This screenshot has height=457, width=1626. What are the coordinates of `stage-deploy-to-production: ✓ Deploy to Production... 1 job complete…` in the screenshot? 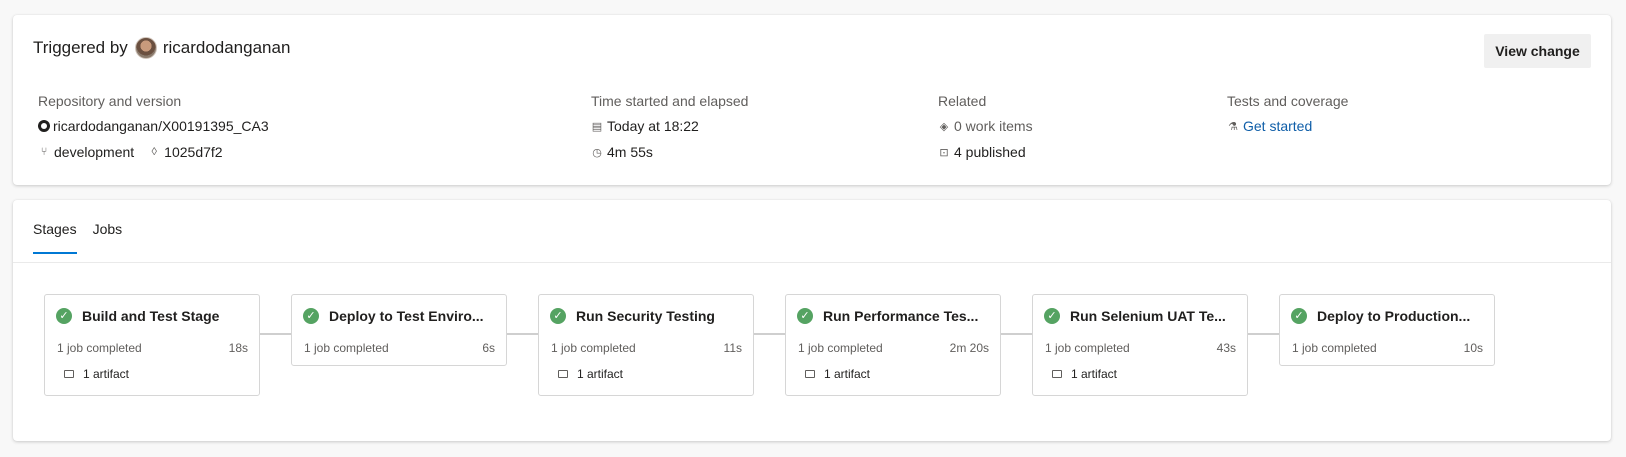 It's located at (1387, 330).